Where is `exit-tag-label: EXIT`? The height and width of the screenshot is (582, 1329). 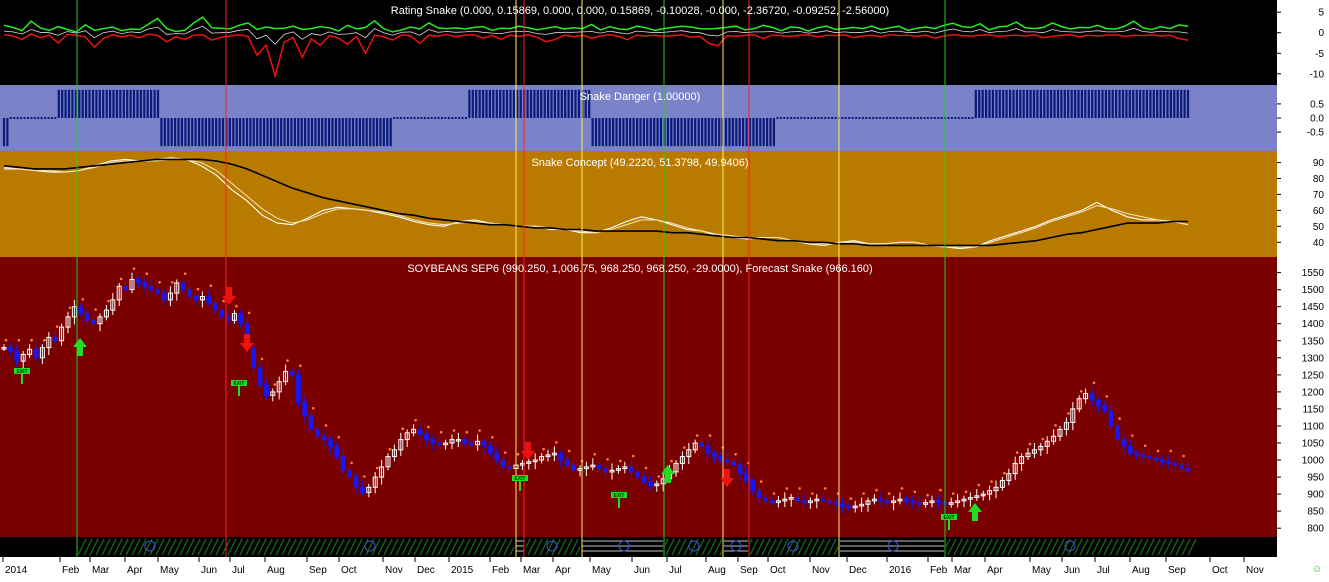 exit-tag-label: EXIT is located at coordinates (21, 372).